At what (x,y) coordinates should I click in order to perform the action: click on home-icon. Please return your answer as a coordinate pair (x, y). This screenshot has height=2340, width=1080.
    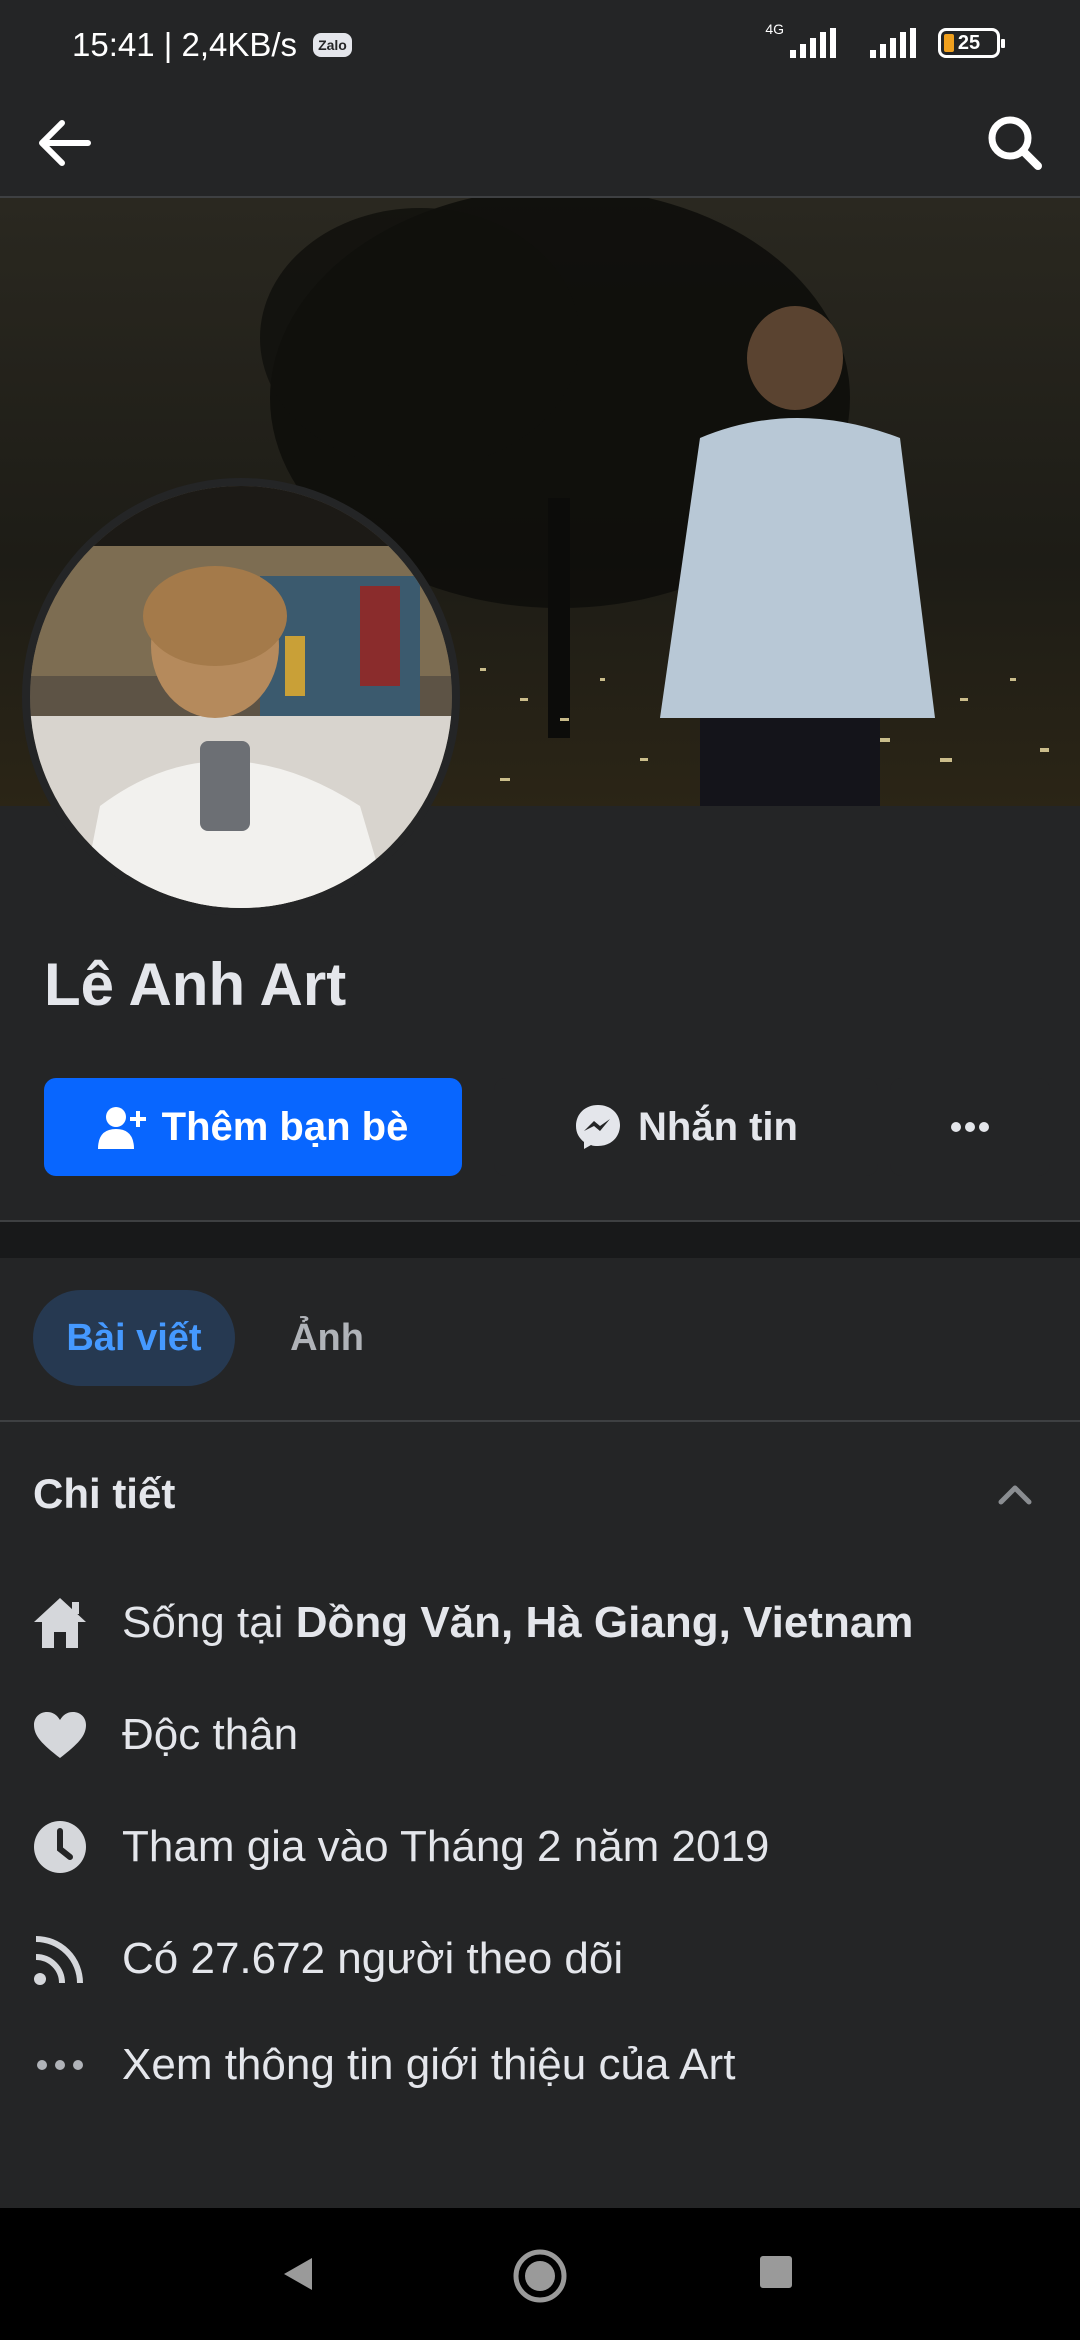
    Looking at the image, I should click on (60, 1623).